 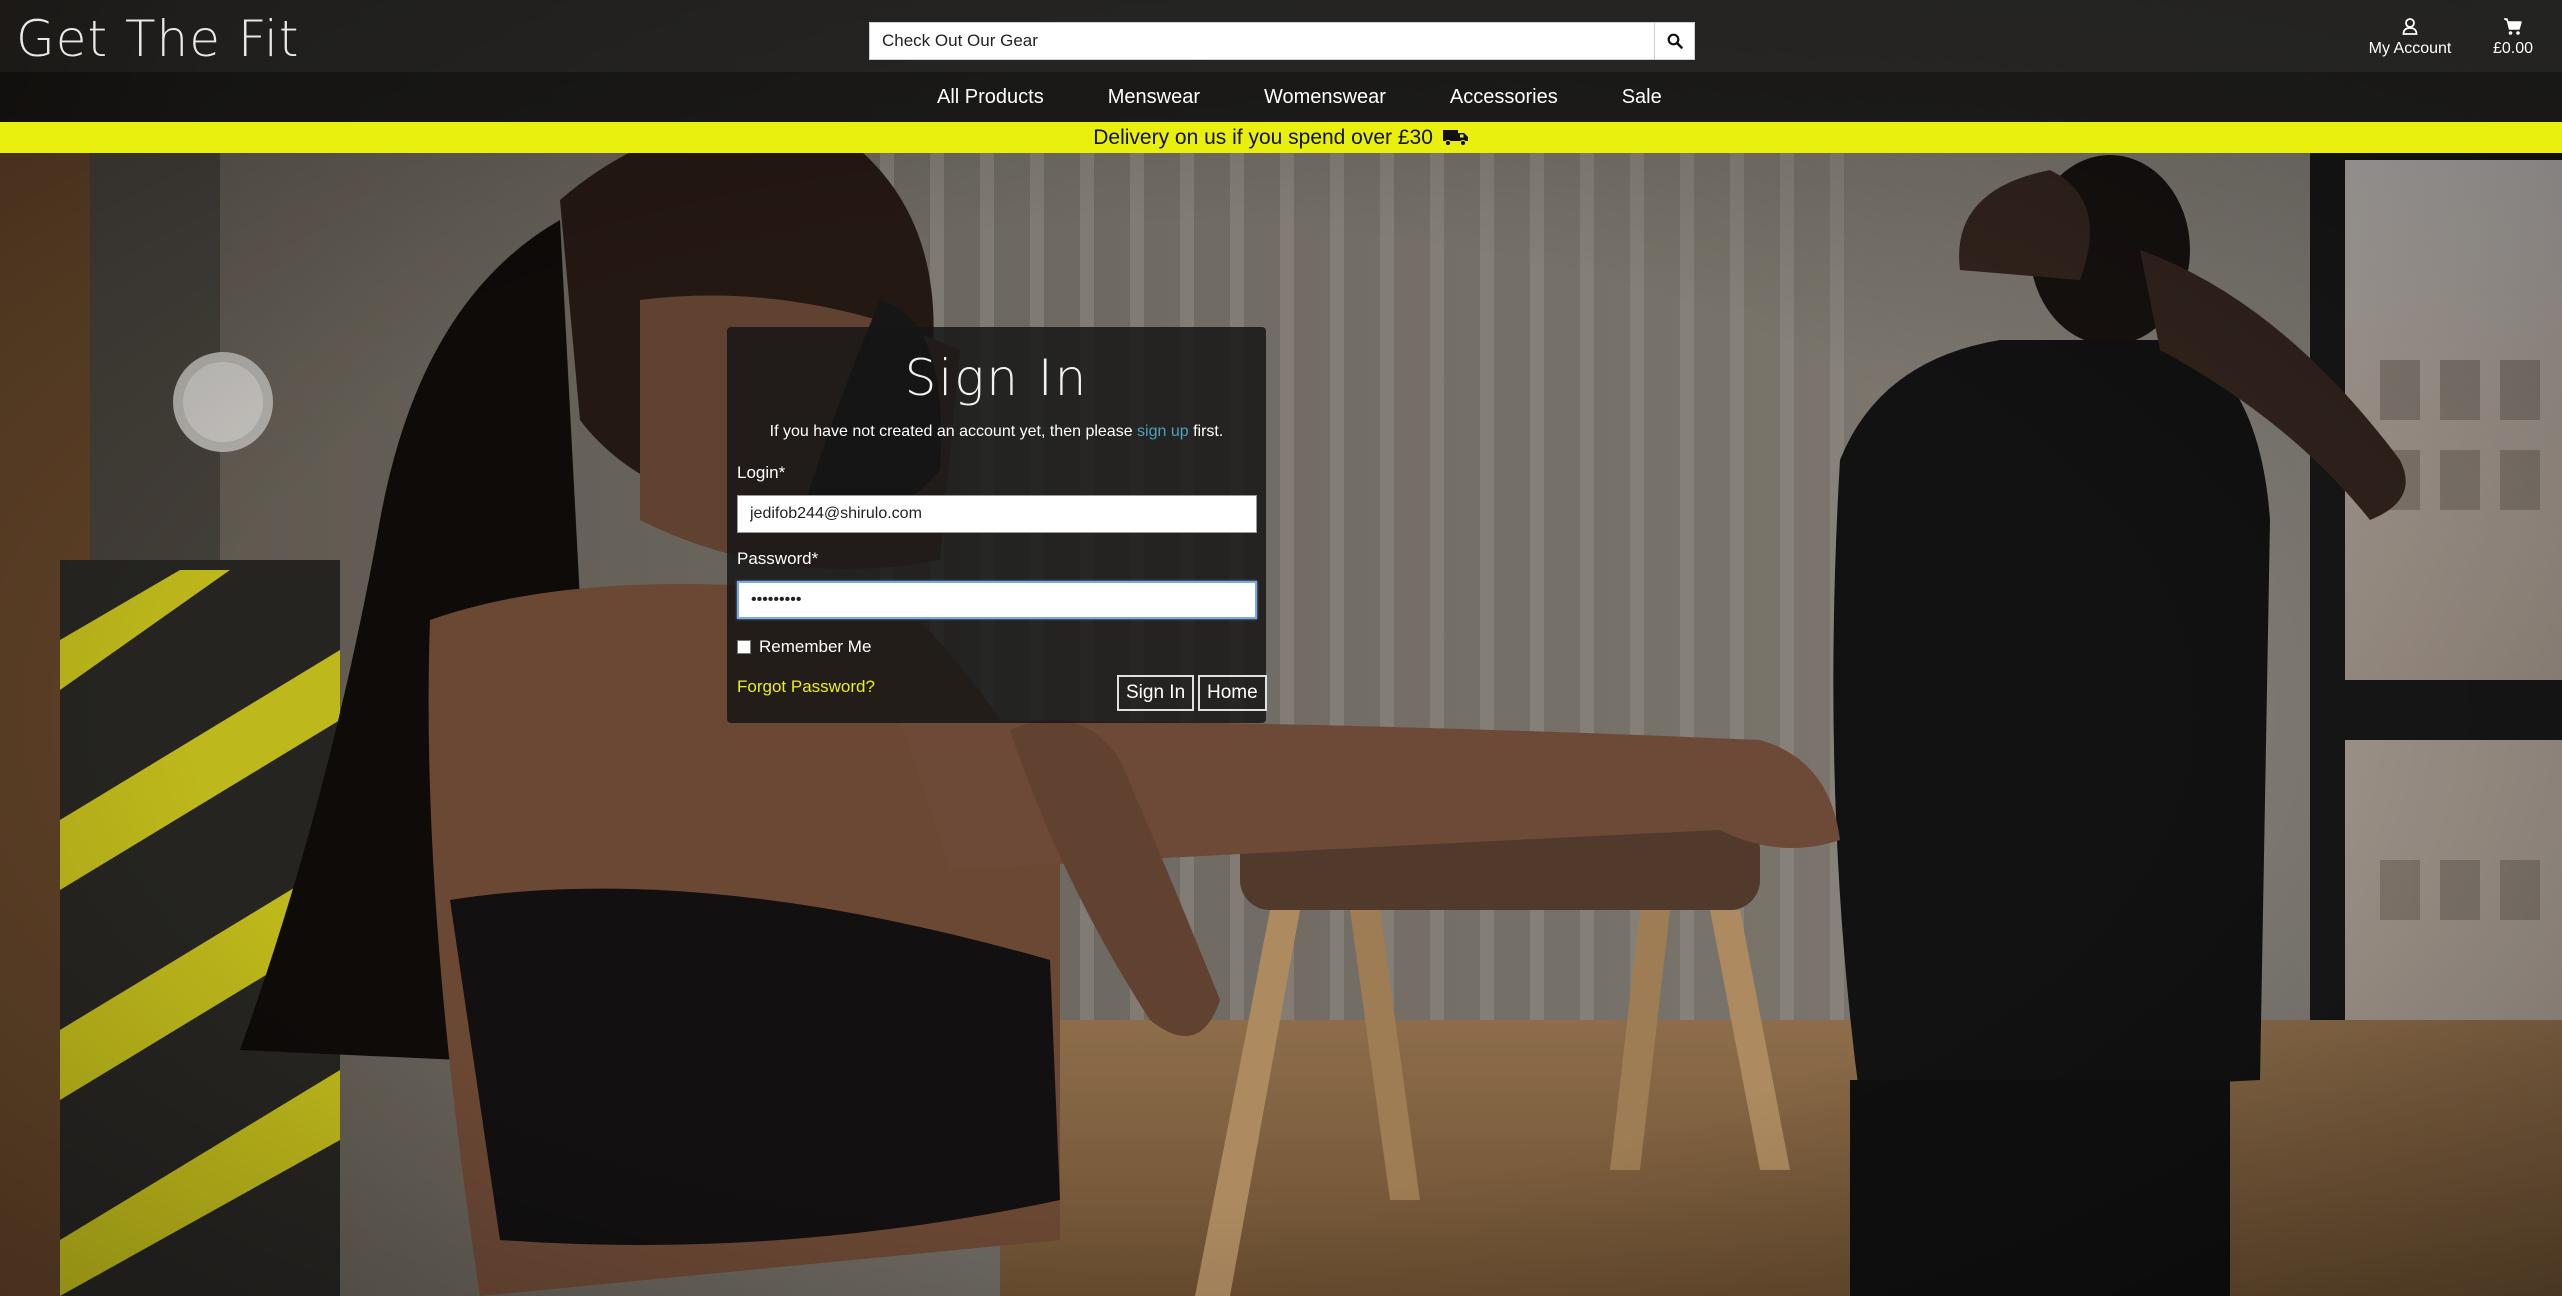 I want to click on site-header: Get The Fit My Account £0.00, so click(x=1281, y=36).